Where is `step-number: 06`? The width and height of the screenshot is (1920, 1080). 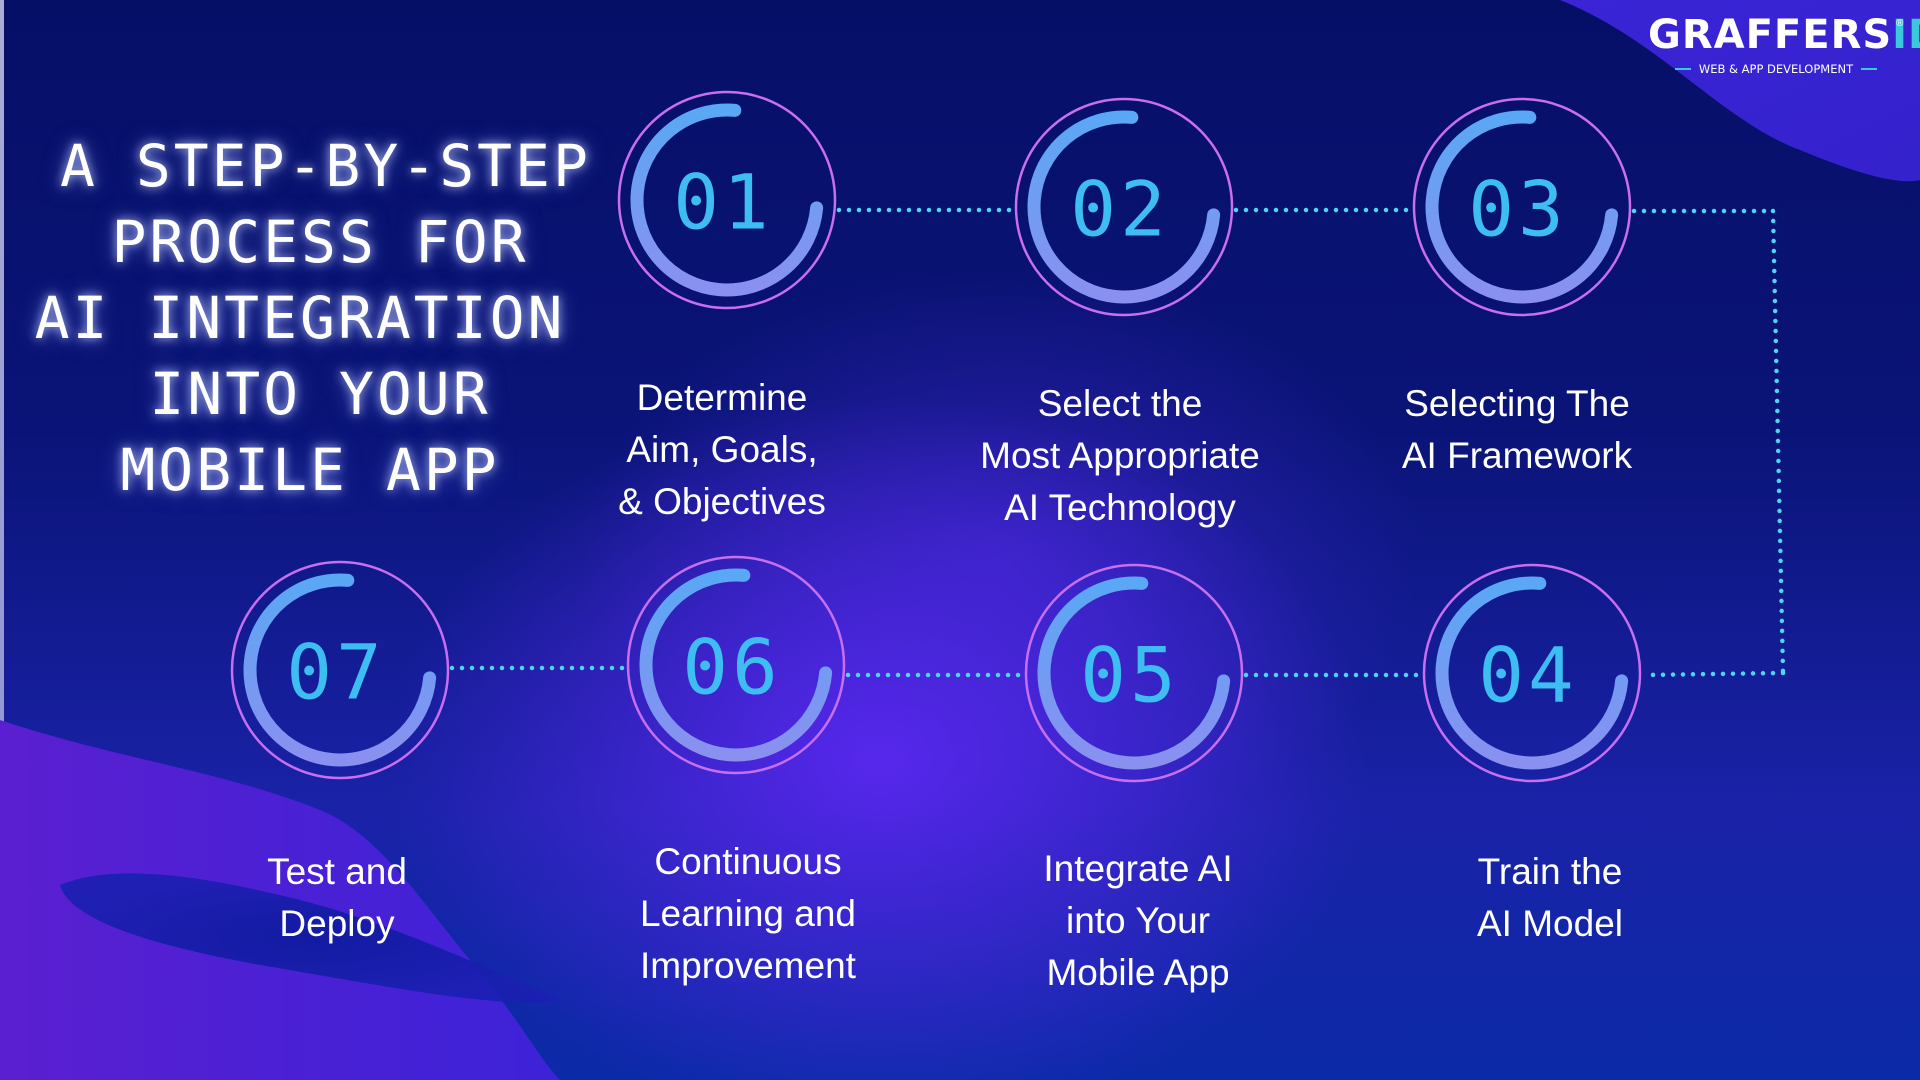
step-number: 06 is located at coordinates (732, 667).